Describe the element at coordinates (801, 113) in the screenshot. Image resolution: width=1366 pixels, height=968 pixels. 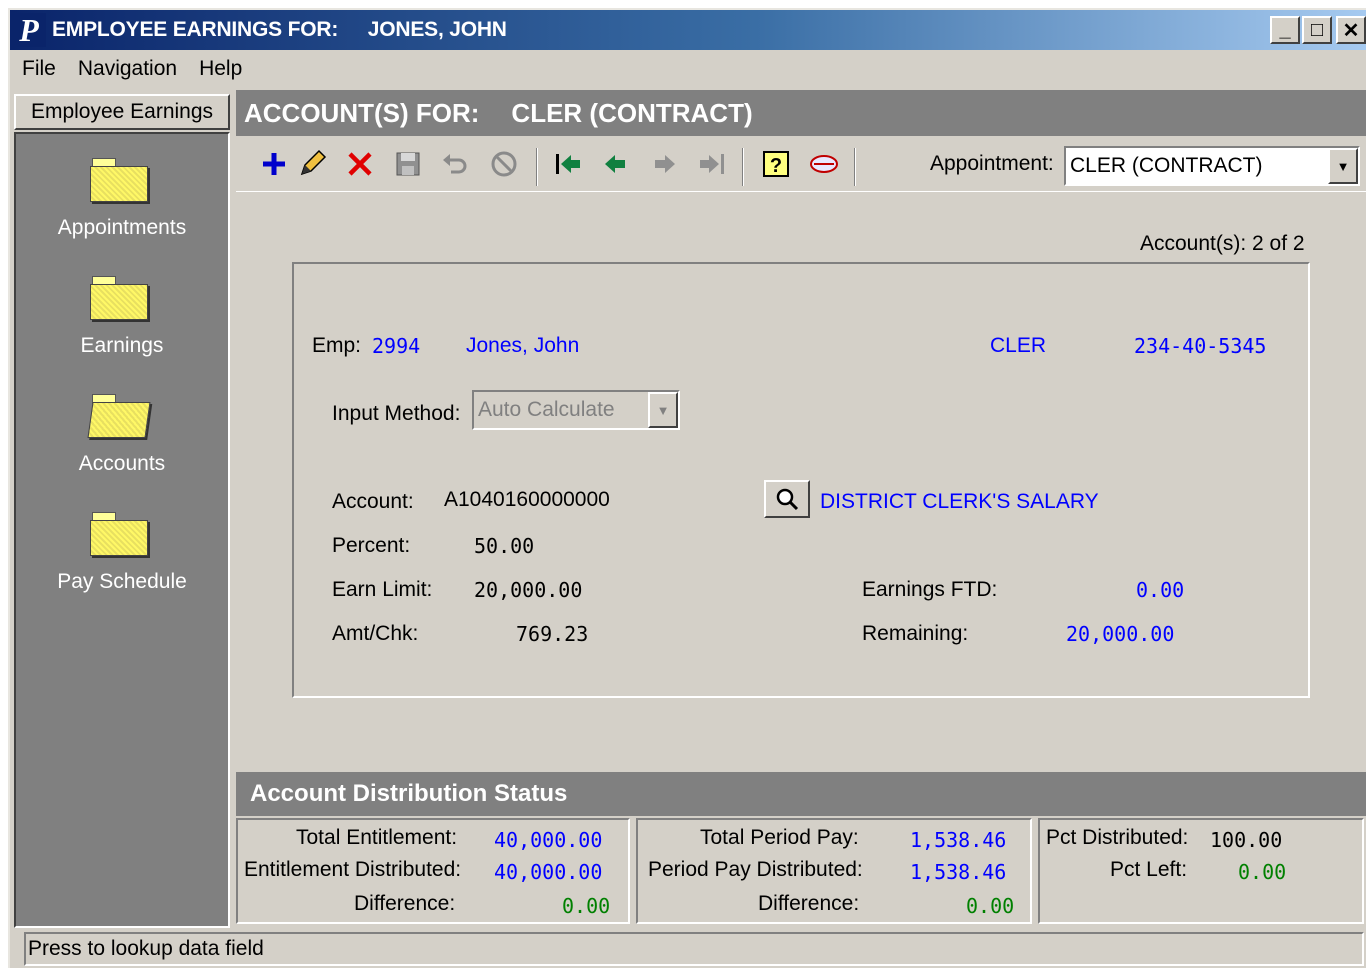
I see `page-title: ACCOUNT(S) FOR: CLER (CONTRACT)` at that location.